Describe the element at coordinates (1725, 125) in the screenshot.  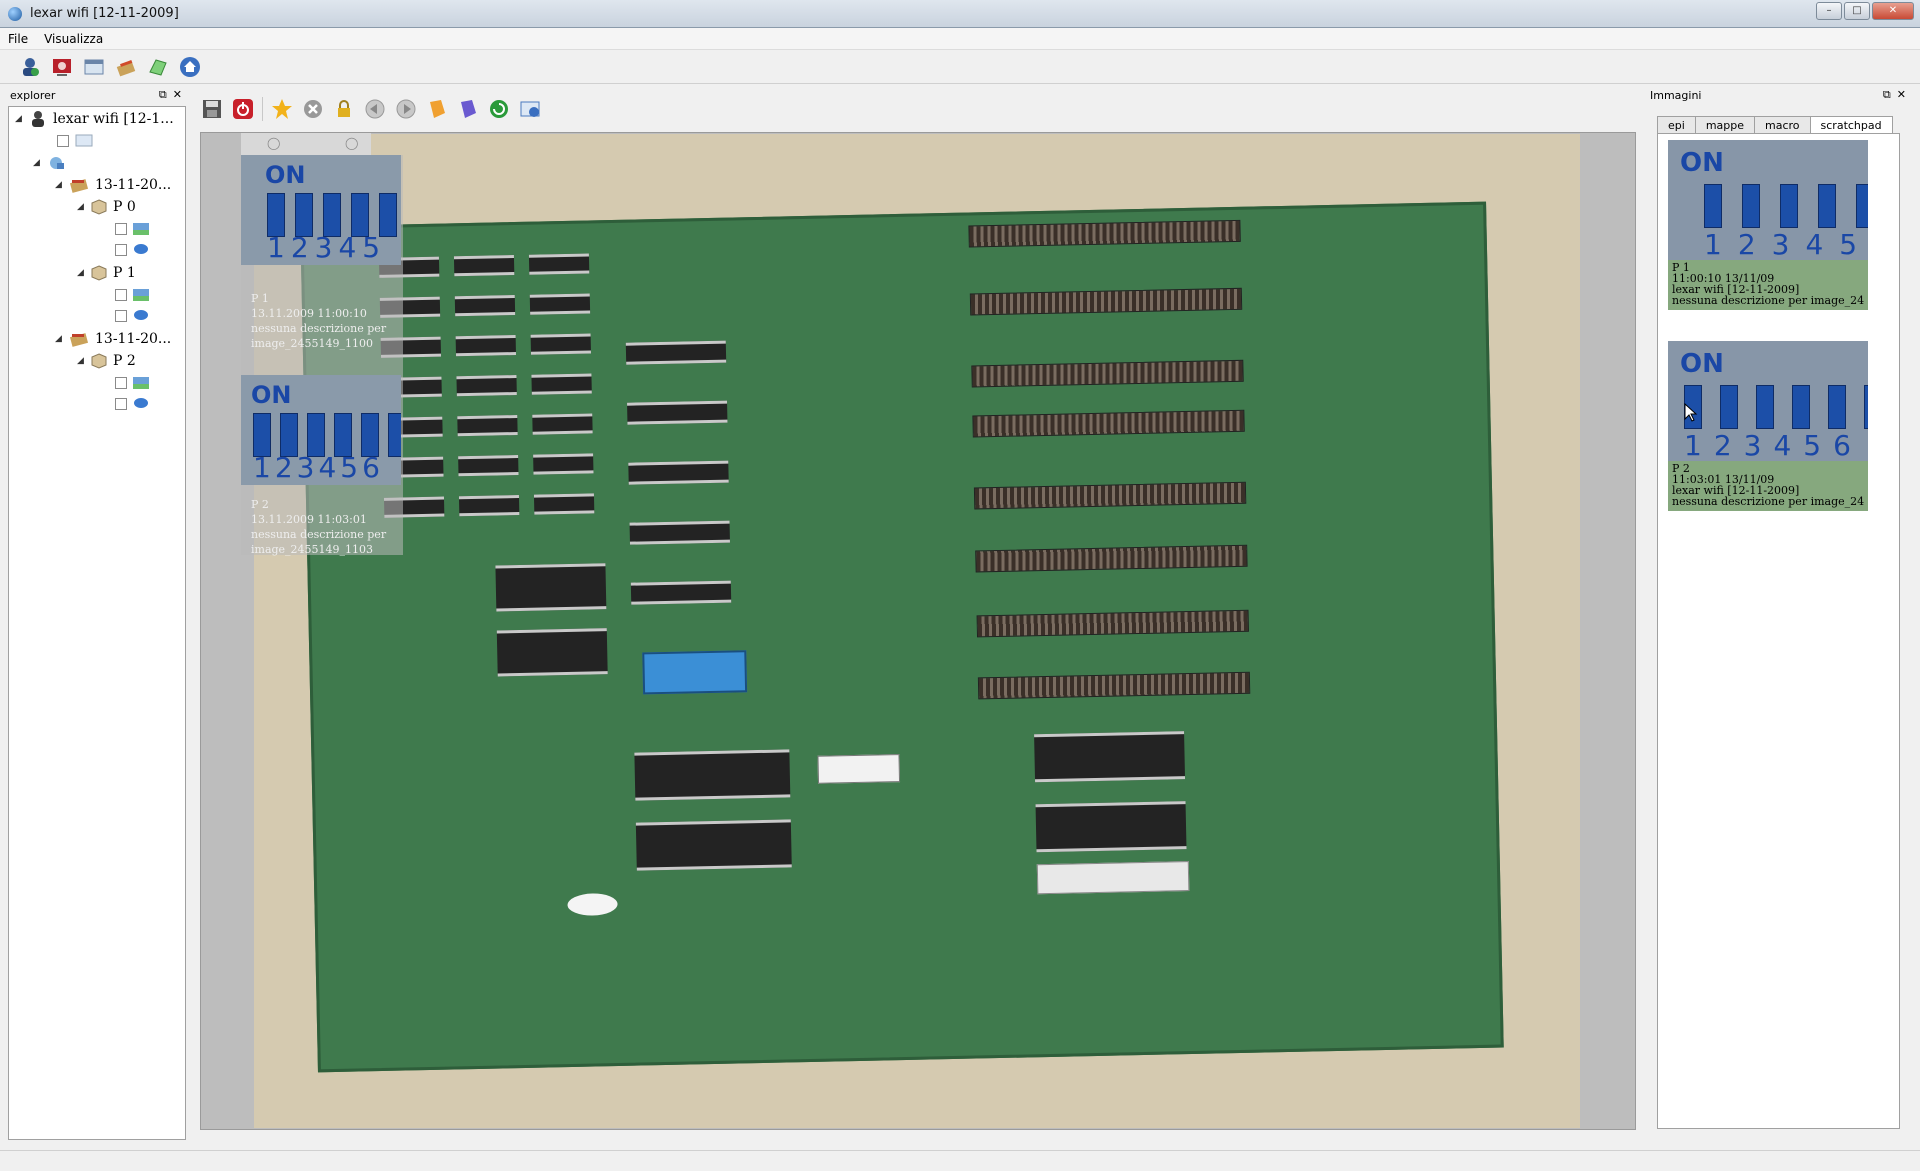
I see `tab-mappe: mappe` at that location.